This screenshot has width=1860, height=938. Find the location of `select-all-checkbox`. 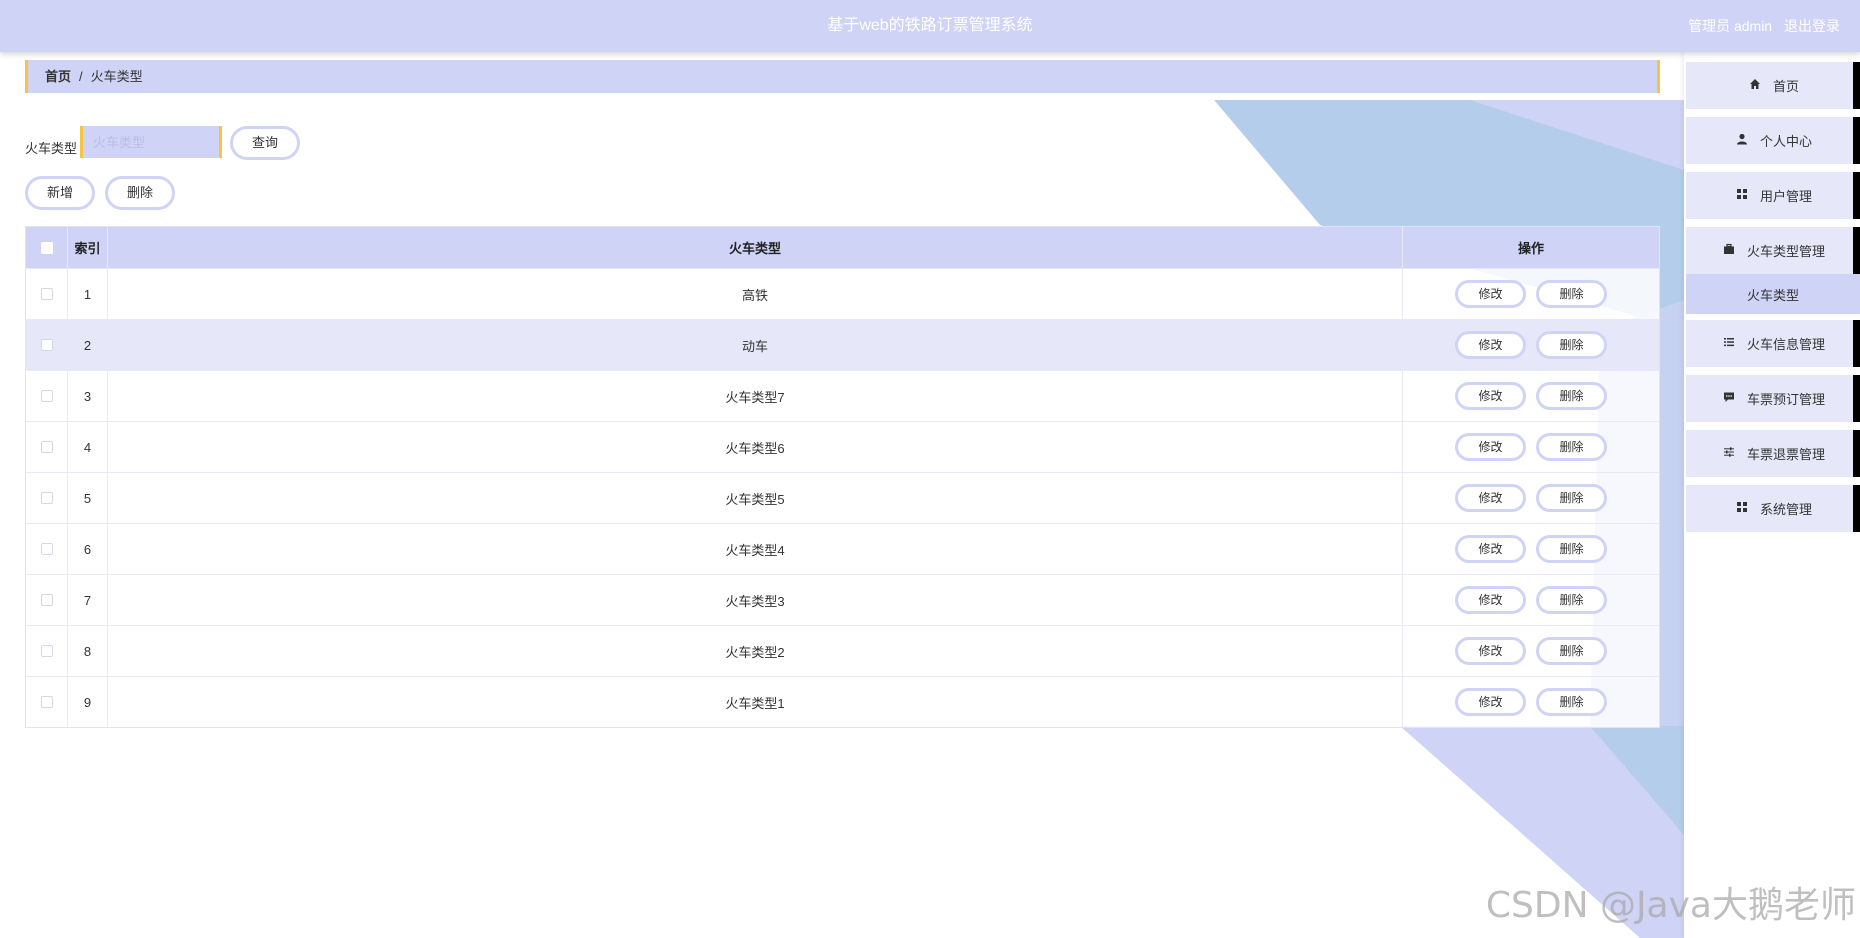

select-all-checkbox is located at coordinates (46, 247).